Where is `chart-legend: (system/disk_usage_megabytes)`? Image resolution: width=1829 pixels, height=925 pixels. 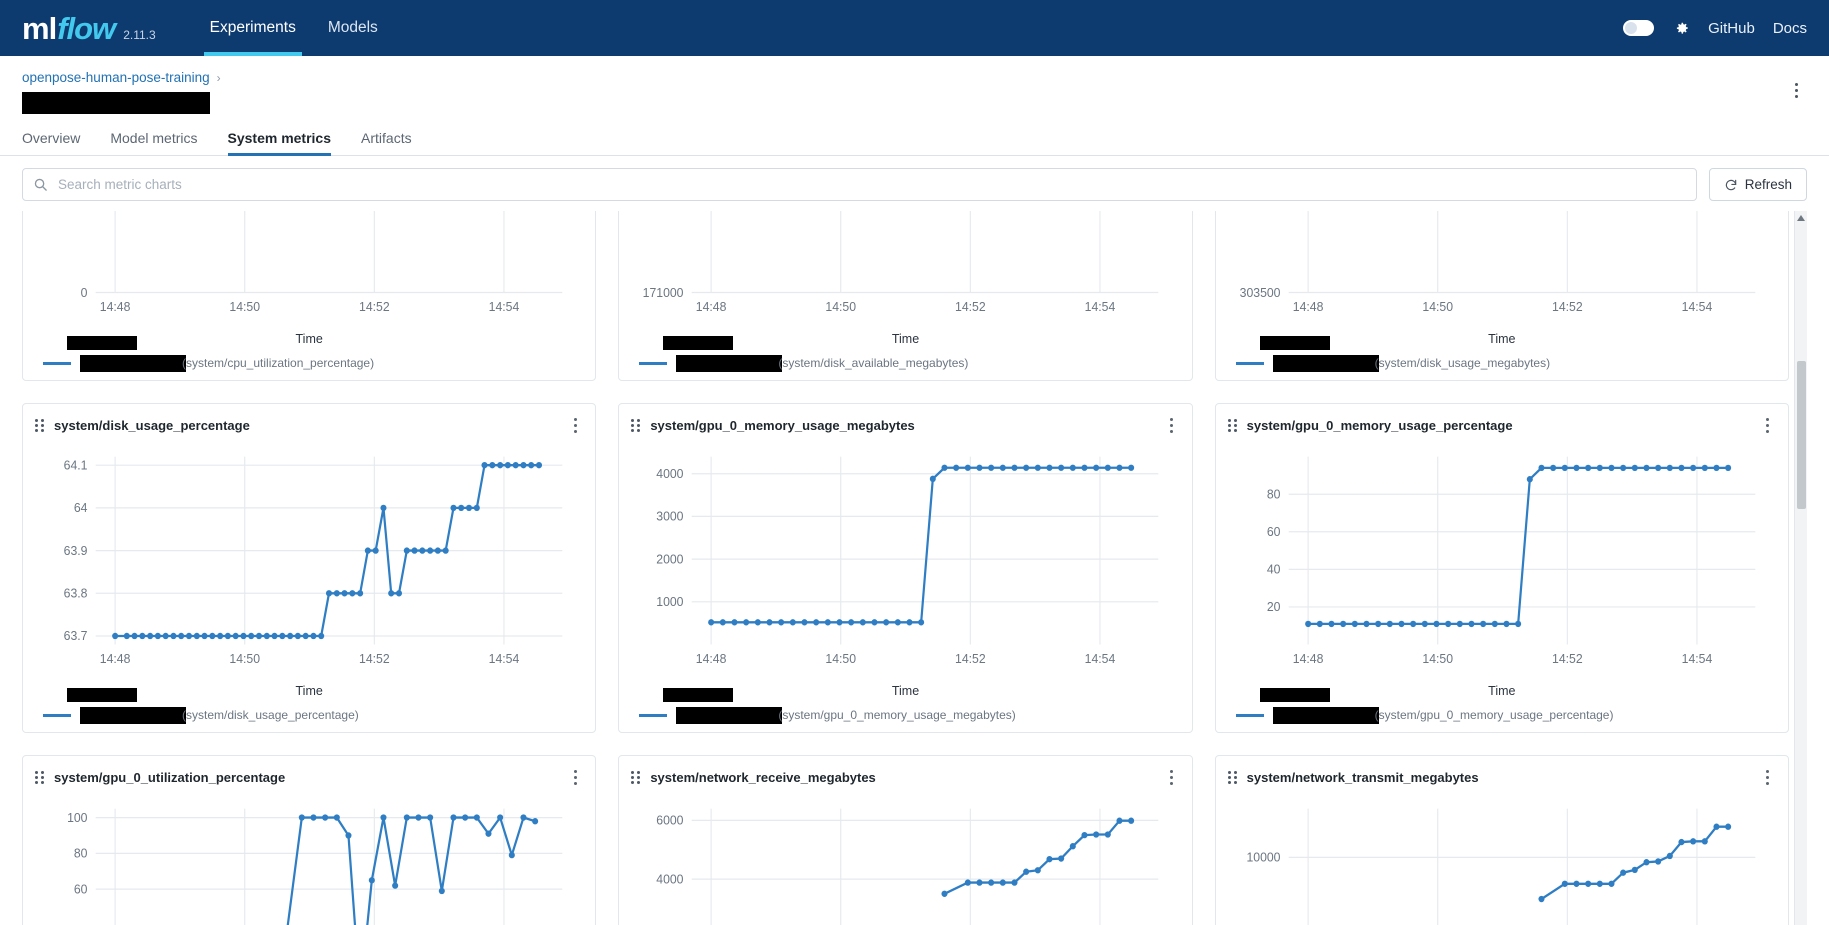 chart-legend: (system/disk_usage_megabytes) is located at coordinates (1502, 363).